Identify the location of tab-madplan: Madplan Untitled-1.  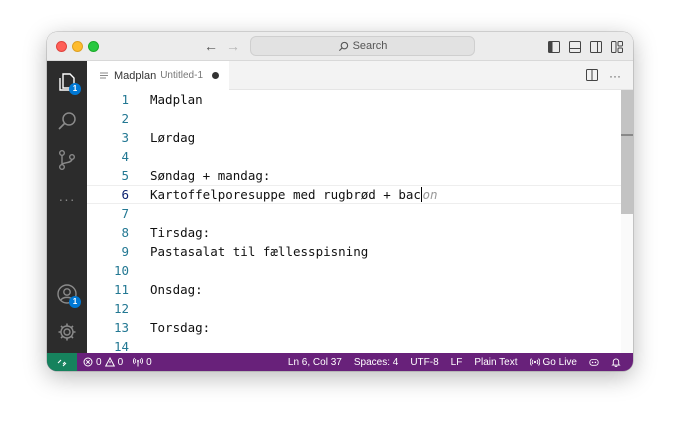
(158, 75).